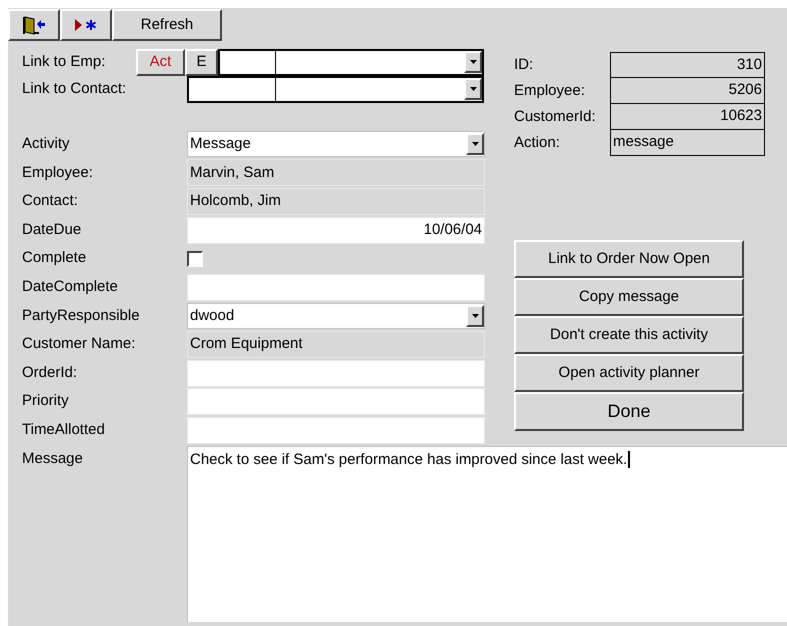 This screenshot has height=626, width=787. I want to click on exit-button, so click(34, 25).